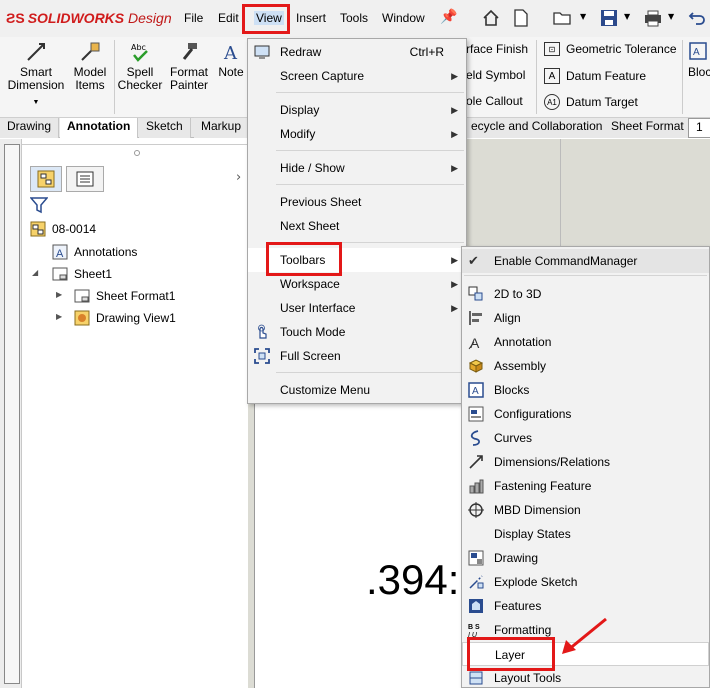 The height and width of the screenshot is (688, 710). I want to click on toolbar-item-fastening-feature: Fastening Feature, so click(585, 486).